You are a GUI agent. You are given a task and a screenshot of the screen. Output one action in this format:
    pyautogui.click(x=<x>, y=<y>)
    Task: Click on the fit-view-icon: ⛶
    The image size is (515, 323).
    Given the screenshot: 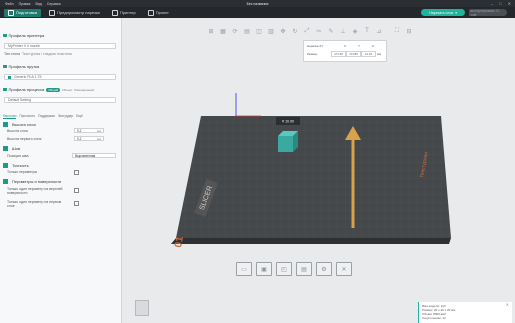 What is the action you would take?
    pyautogui.click(x=397, y=31)
    